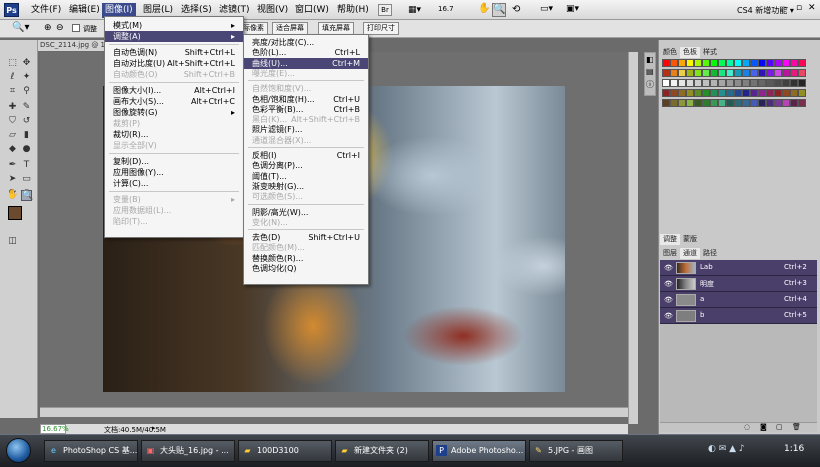 This screenshot has height=467, width=820. I want to click on hand-tool-icon: ✋, so click(484, 8).